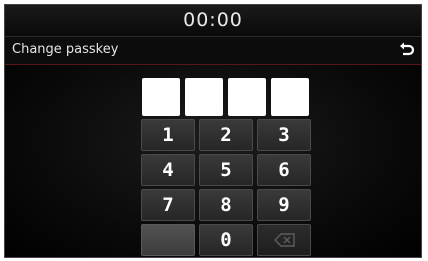 This screenshot has height=261, width=428. What do you see at coordinates (168, 240) in the screenshot?
I see `blank-key` at bounding box center [168, 240].